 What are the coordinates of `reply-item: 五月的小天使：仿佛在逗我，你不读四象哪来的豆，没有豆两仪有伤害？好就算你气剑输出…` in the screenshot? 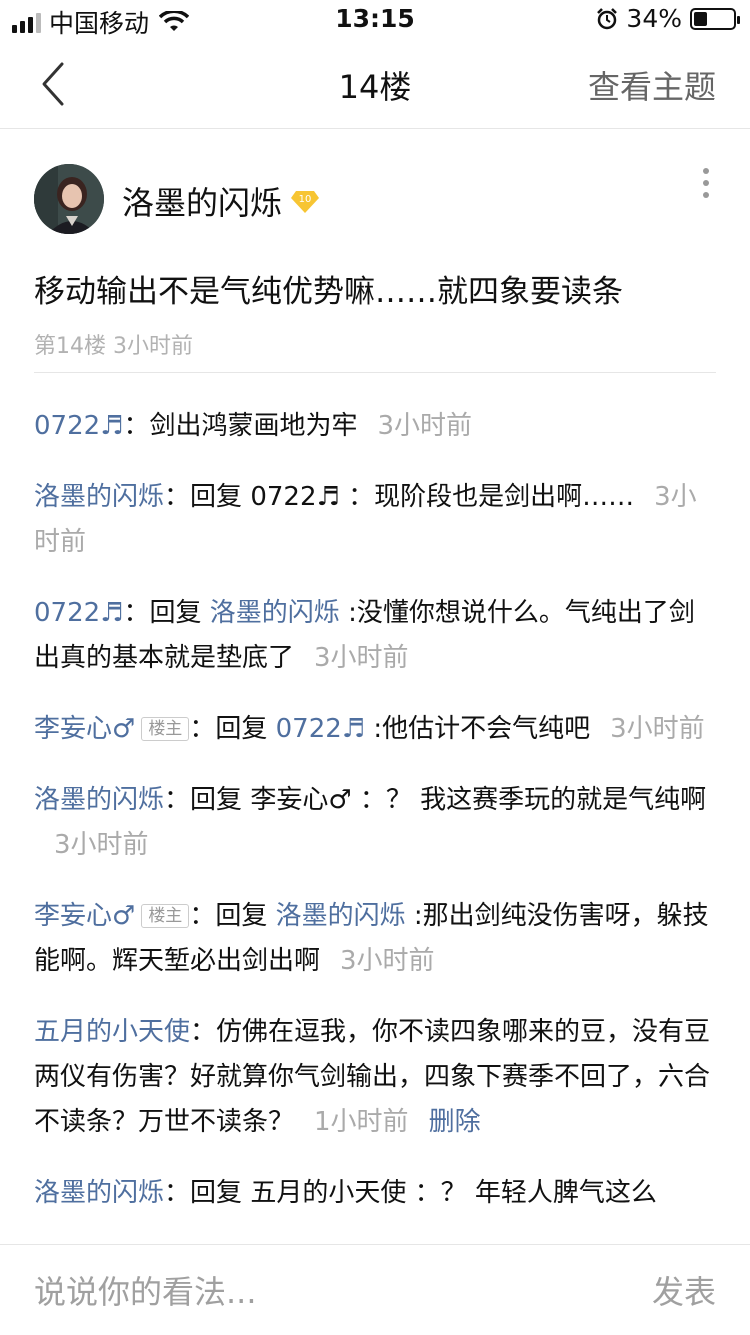 It's located at (375, 1077).